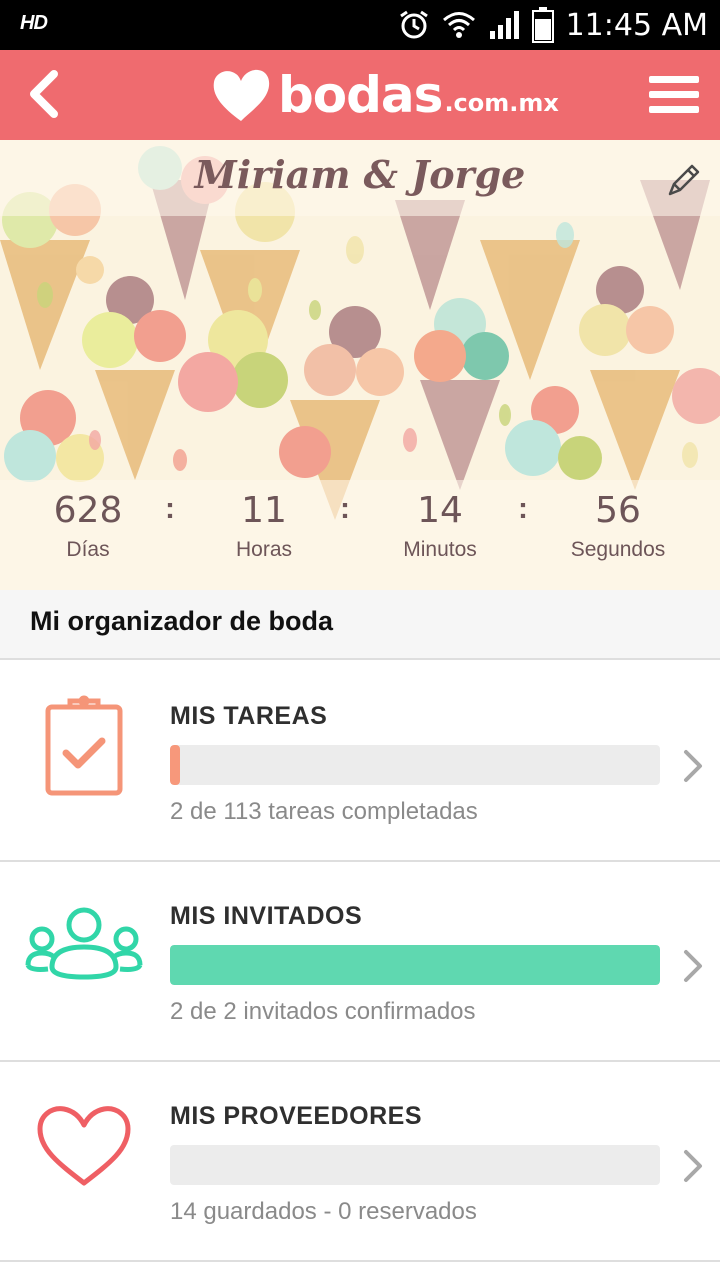  I want to click on countdown-days-value: 628, so click(88, 510).